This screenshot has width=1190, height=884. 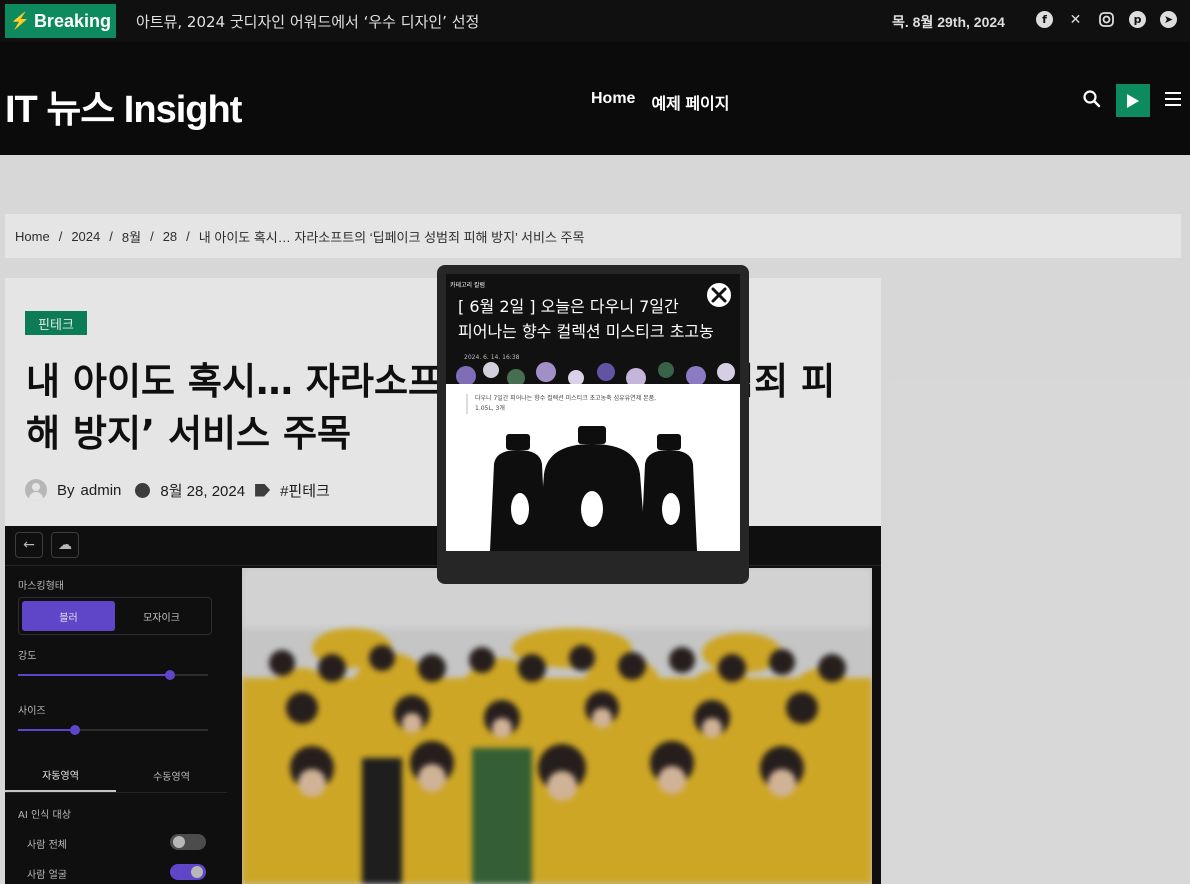 I want to click on play-icon, so click(x=1133, y=100).